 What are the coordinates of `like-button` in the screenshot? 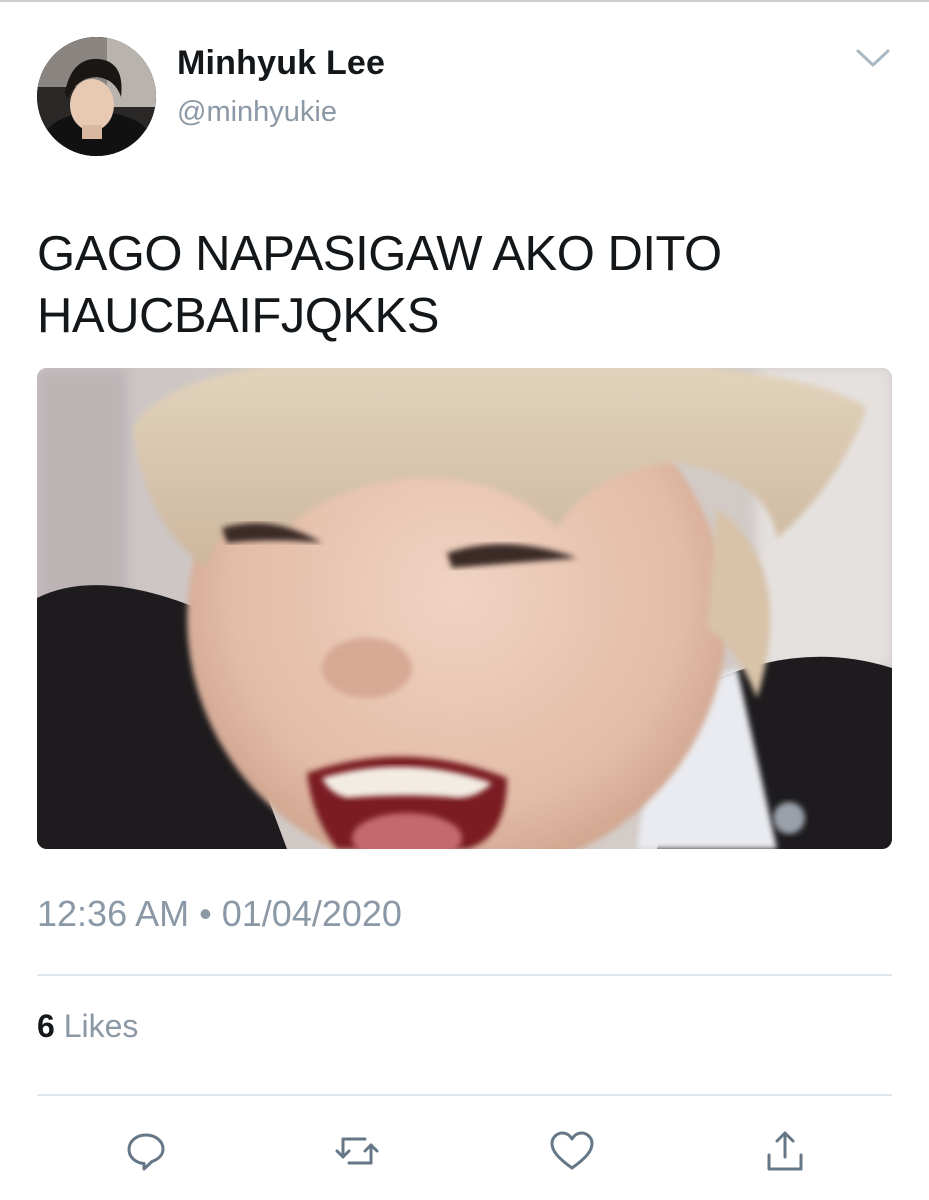 It's located at (572, 1151).